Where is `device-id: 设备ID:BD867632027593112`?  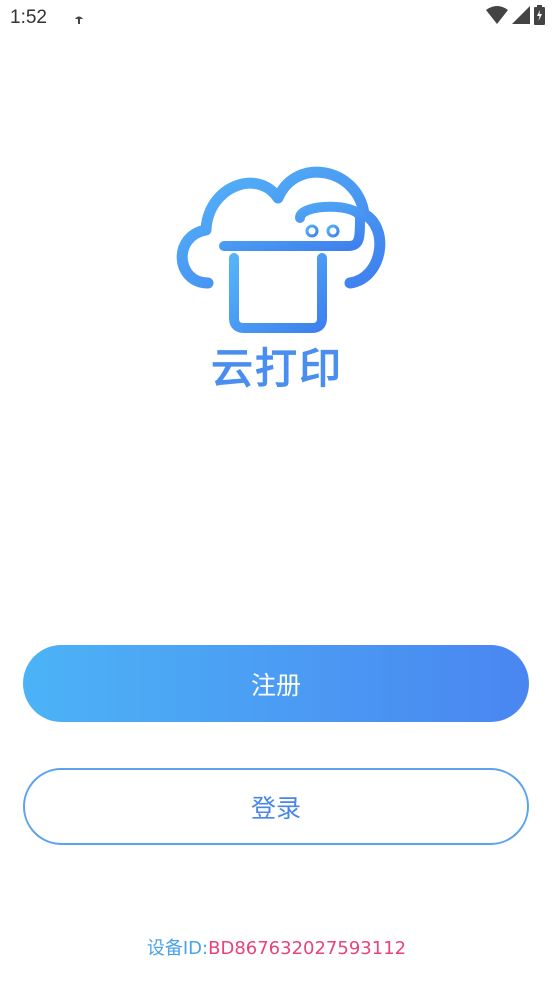 device-id: 设备ID:BD867632027593112 is located at coordinates (276, 947).